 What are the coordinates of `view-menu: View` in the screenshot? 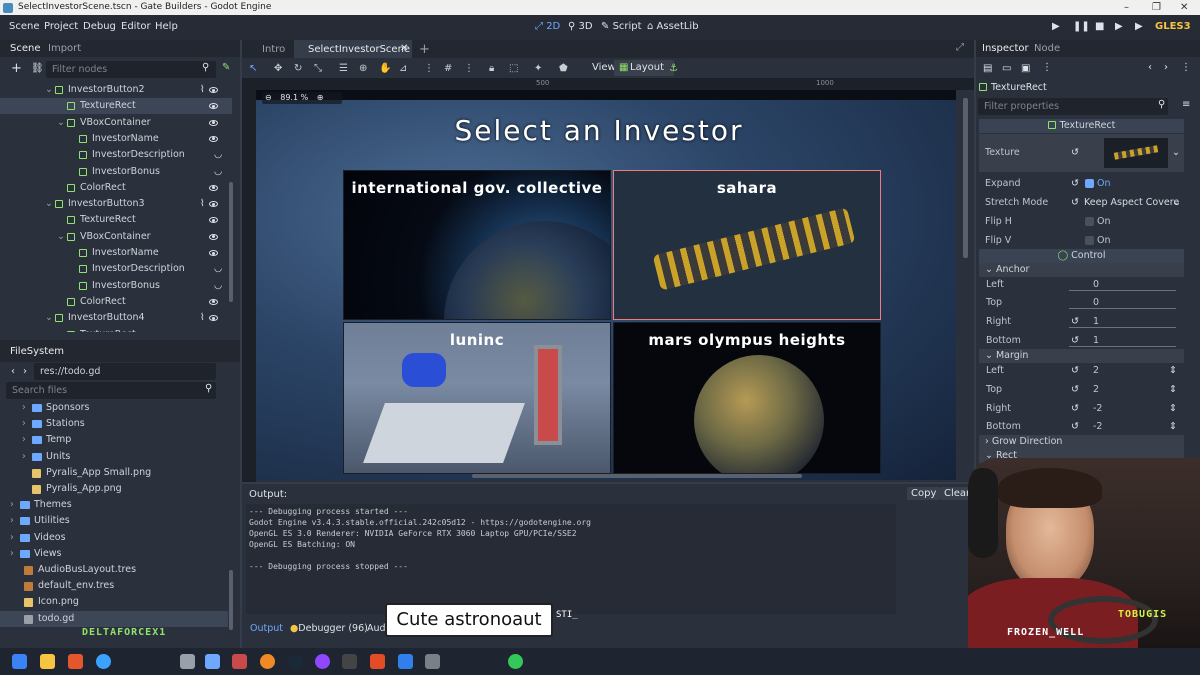 It's located at (604, 67).